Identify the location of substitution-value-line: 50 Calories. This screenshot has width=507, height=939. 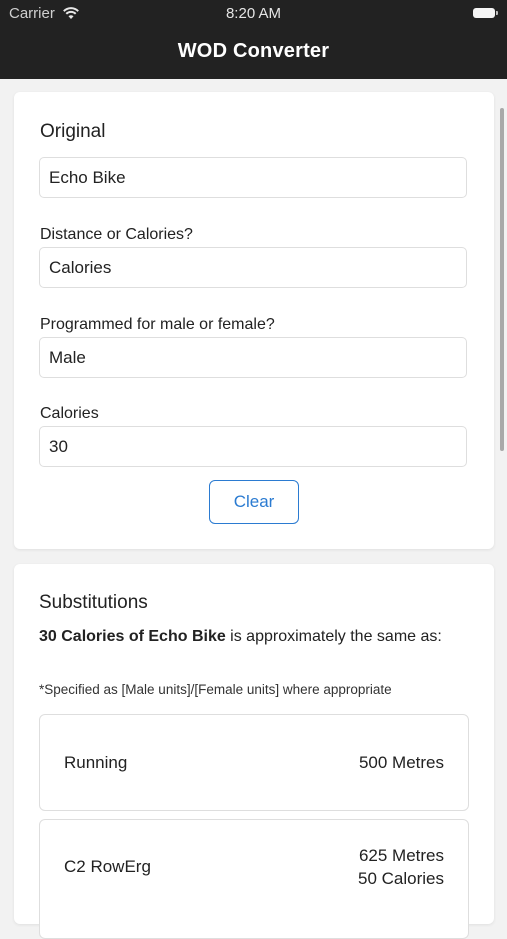
(401, 878).